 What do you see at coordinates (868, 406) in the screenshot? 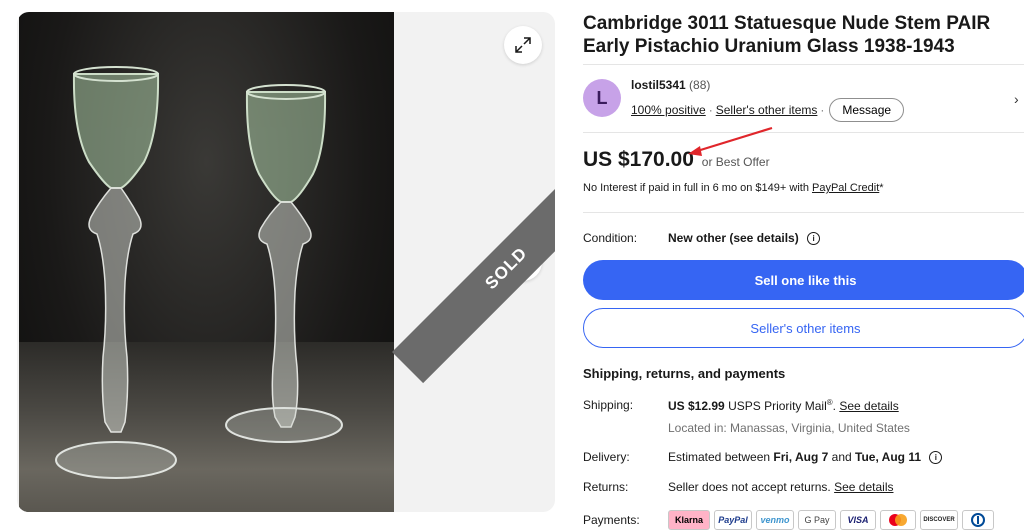
I see `shipping-details-link: See details` at bounding box center [868, 406].